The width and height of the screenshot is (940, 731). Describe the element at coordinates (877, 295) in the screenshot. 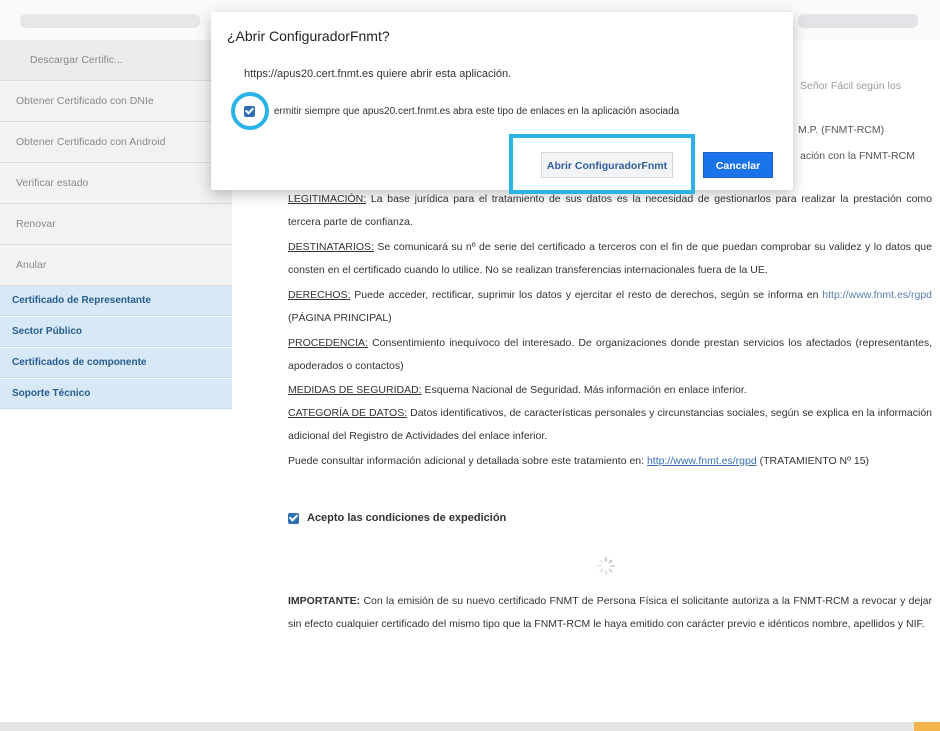

I see `derechos-link: http://www.fnmt.es/rgpd` at that location.